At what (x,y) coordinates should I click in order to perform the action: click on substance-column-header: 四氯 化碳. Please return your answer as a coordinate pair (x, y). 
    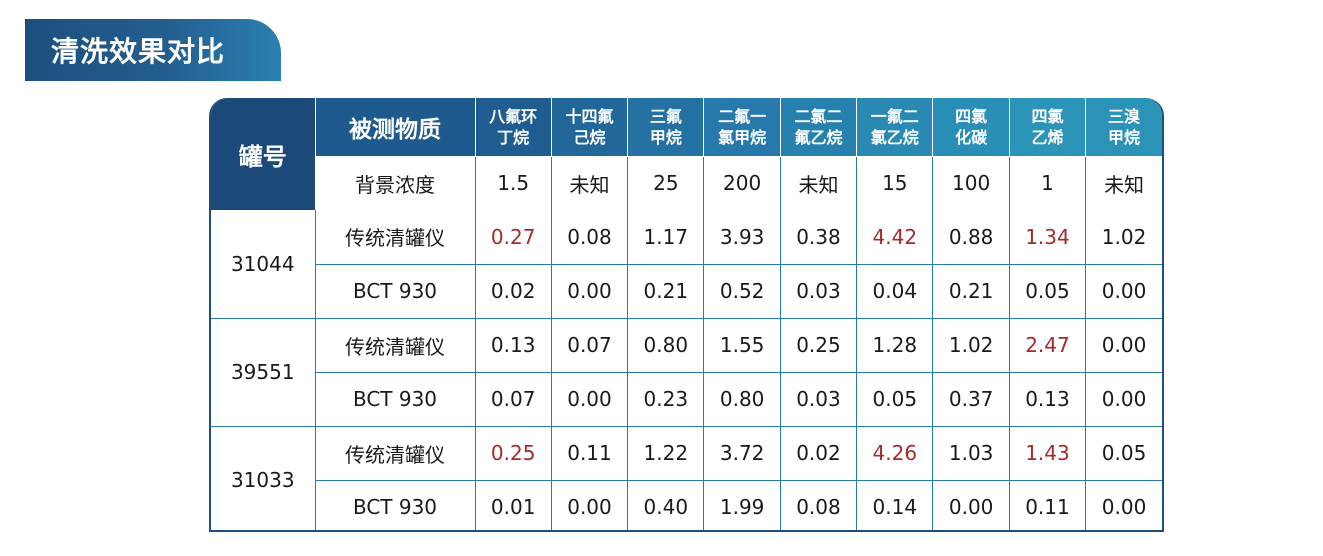
    Looking at the image, I should click on (971, 127).